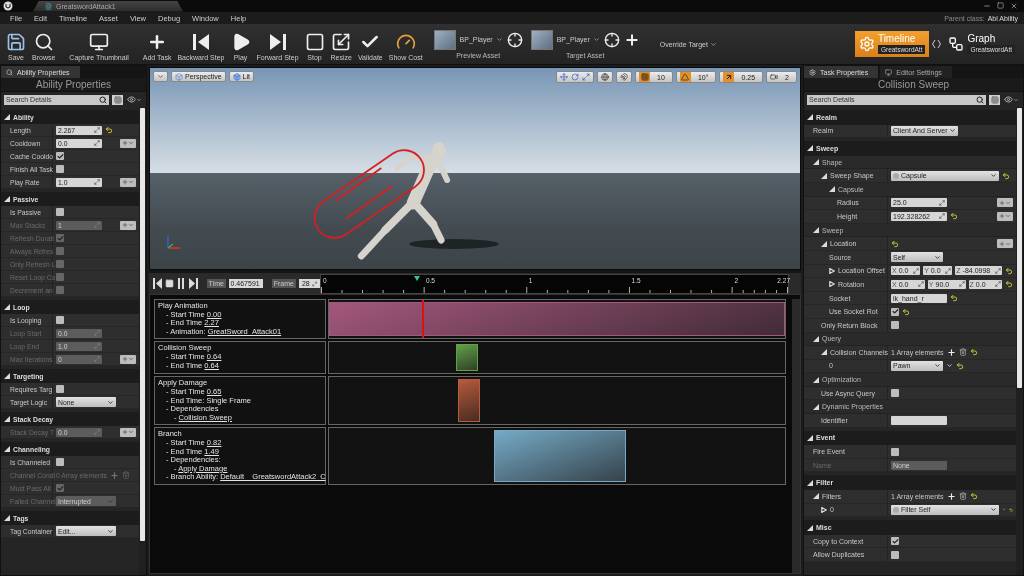 This screenshot has height=576, width=1024. I want to click on playhead-line, so click(422, 319).